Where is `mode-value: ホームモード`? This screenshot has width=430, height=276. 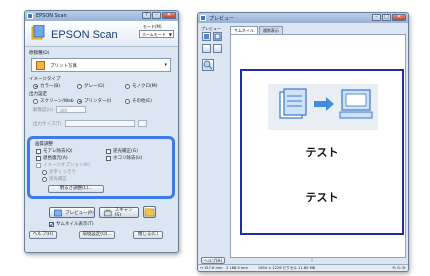 mode-value: ホームモード is located at coordinates (154, 34).